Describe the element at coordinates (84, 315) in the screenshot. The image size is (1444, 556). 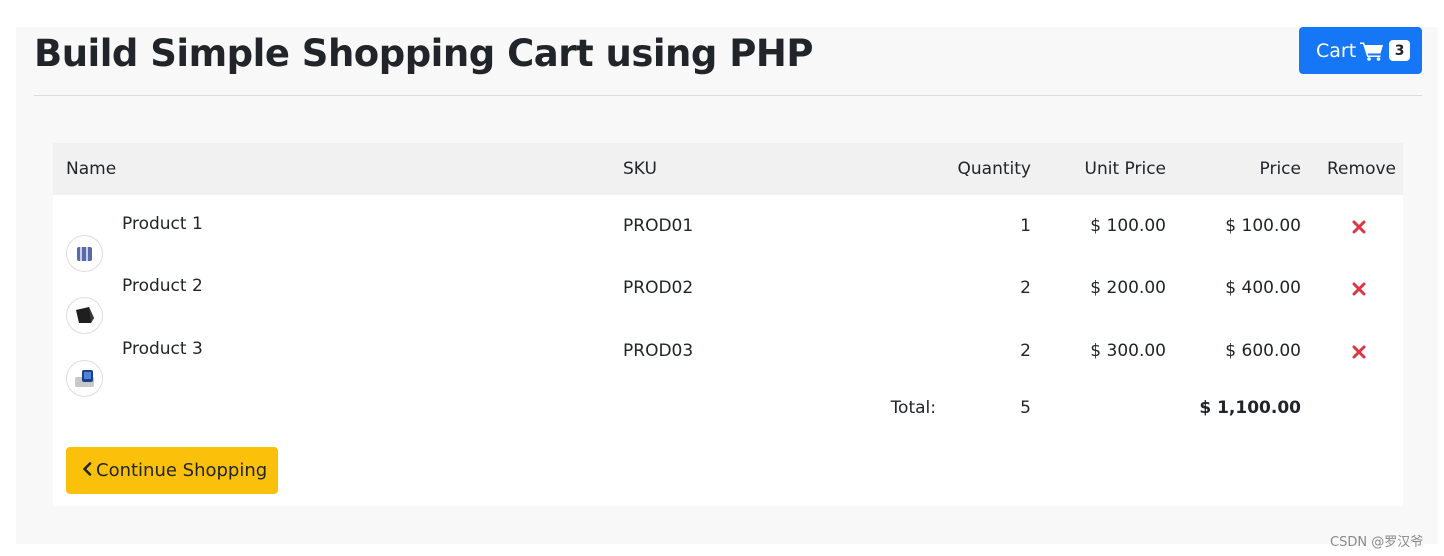
I see `product-2-thumbnail-icon` at that location.